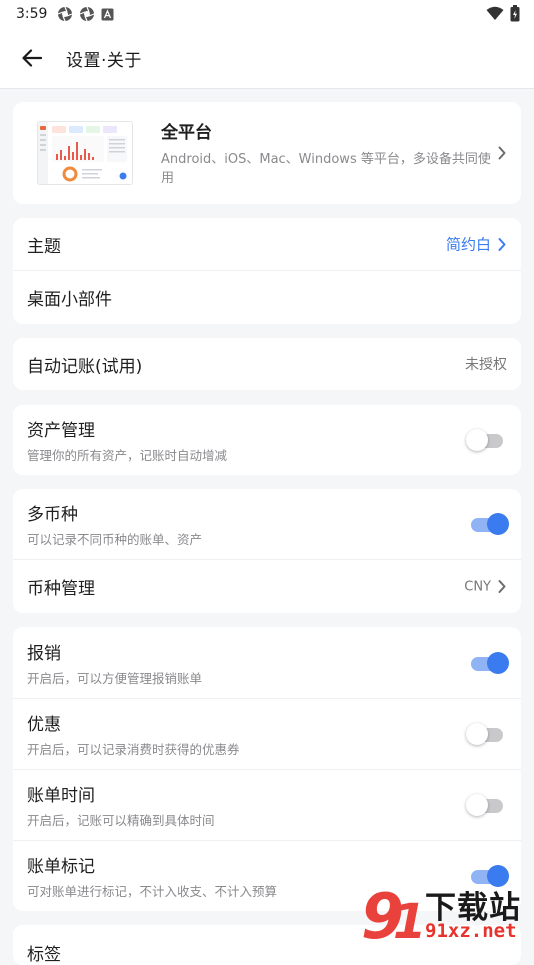 The width and height of the screenshot is (534, 965). What do you see at coordinates (267, 297) in the screenshot?
I see `widget-row: 桌面小部件` at bounding box center [267, 297].